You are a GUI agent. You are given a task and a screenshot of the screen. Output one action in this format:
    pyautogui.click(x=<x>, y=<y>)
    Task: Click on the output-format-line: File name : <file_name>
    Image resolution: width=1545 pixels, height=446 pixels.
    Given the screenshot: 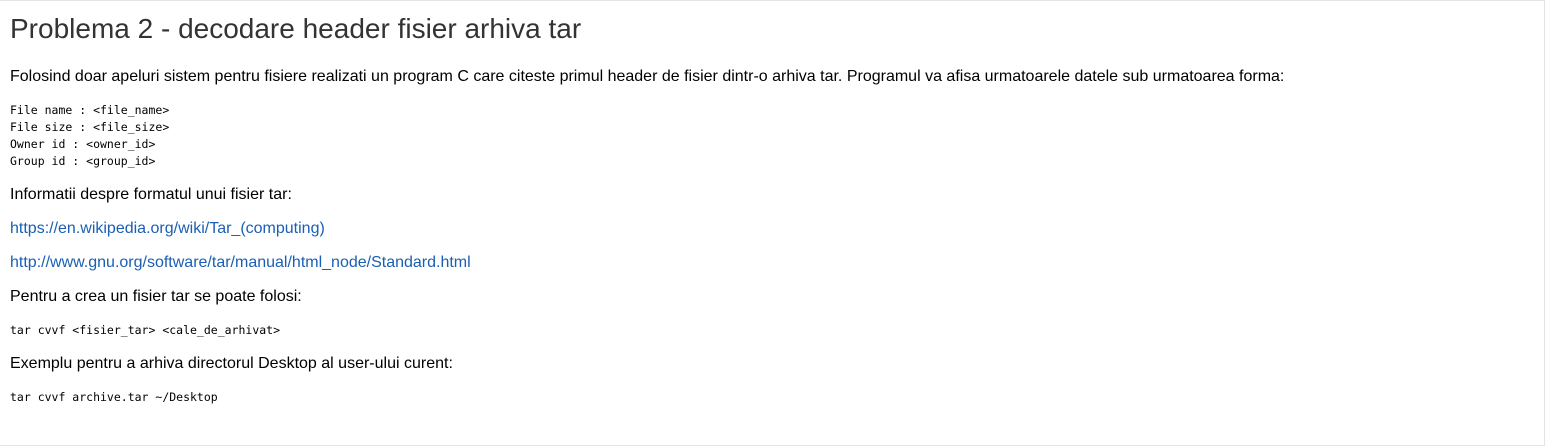 What is the action you would take?
    pyautogui.click(x=90, y=110)
    